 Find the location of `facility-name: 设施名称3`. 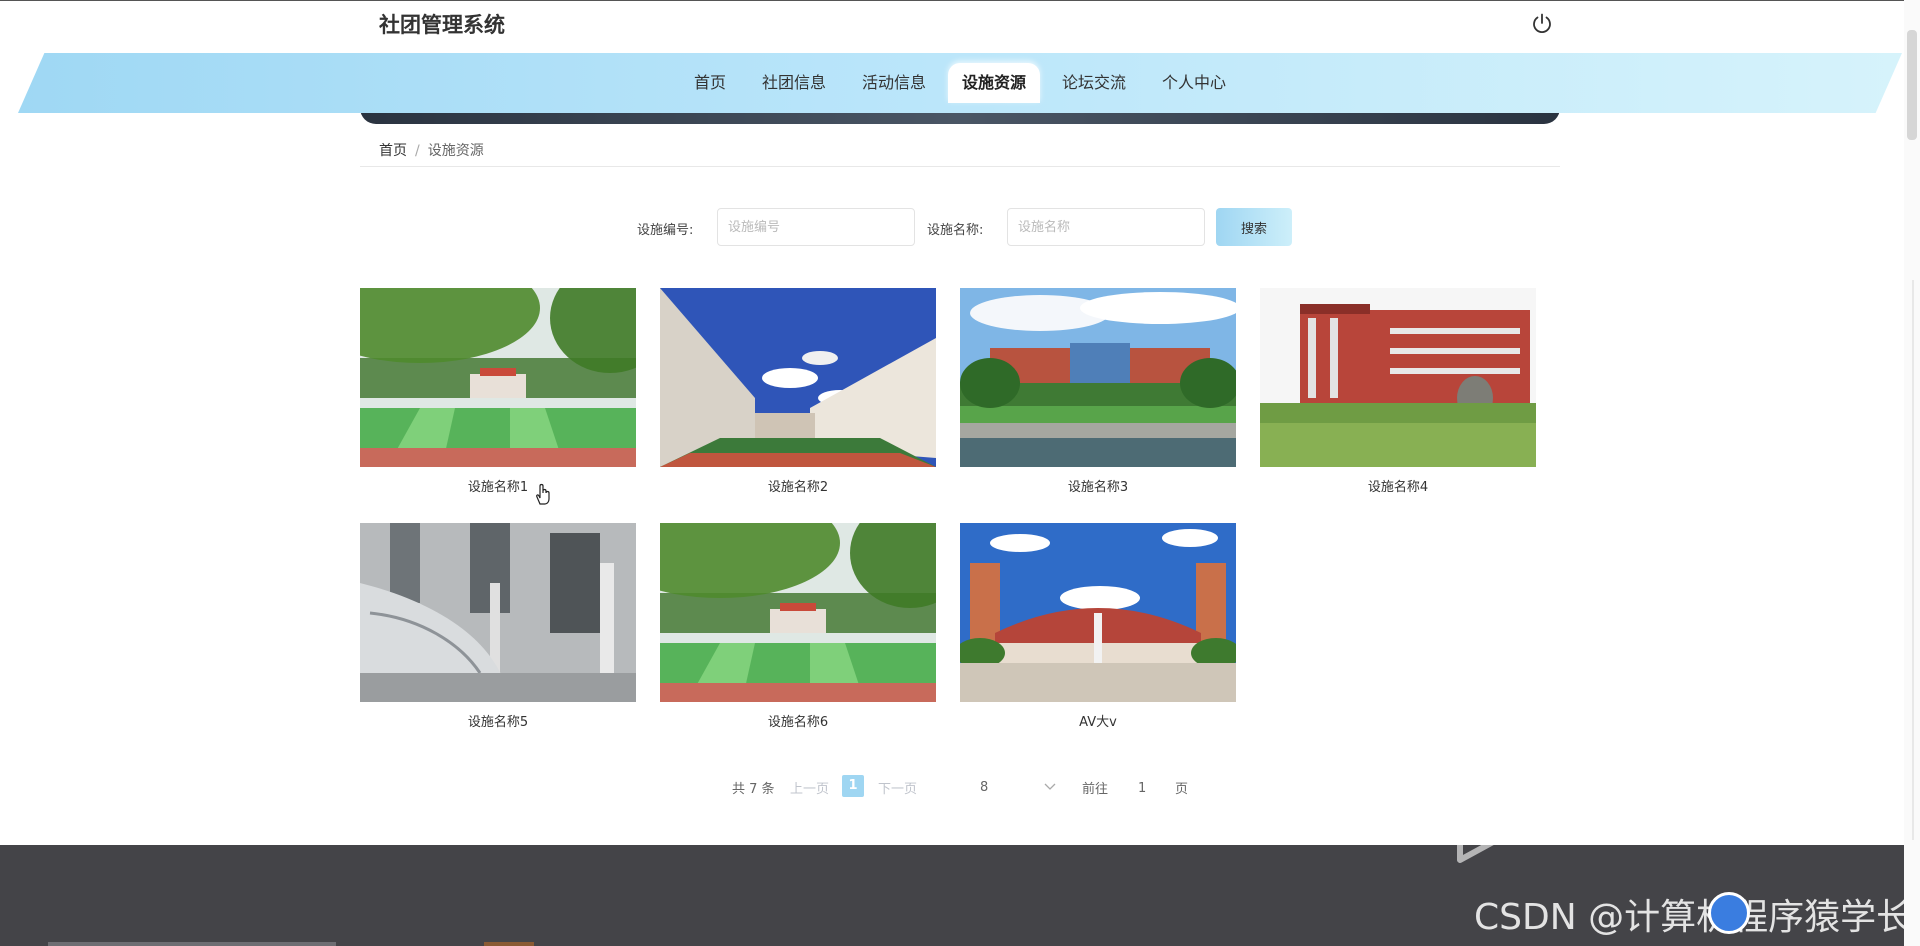

facility-name: 设施名称3 is located at coordinates (1098, 487).